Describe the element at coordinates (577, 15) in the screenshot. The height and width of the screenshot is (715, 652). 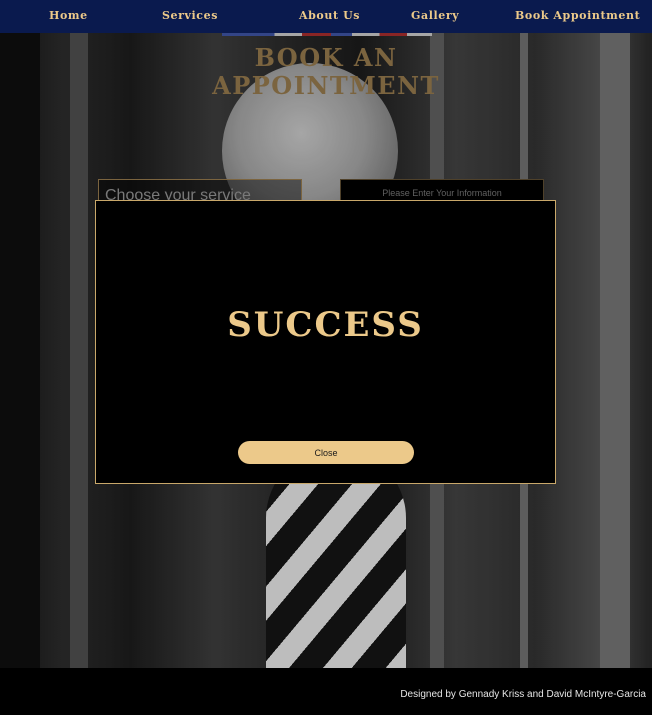
I see `nav-book-appointment-link: Book Appointment` at that location.